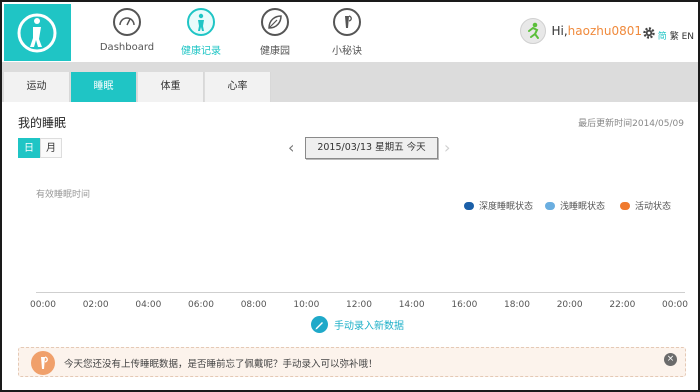  Describe the element at coordinates (201, 22) in the screenshot. I see `body-figure-icon` at that location.